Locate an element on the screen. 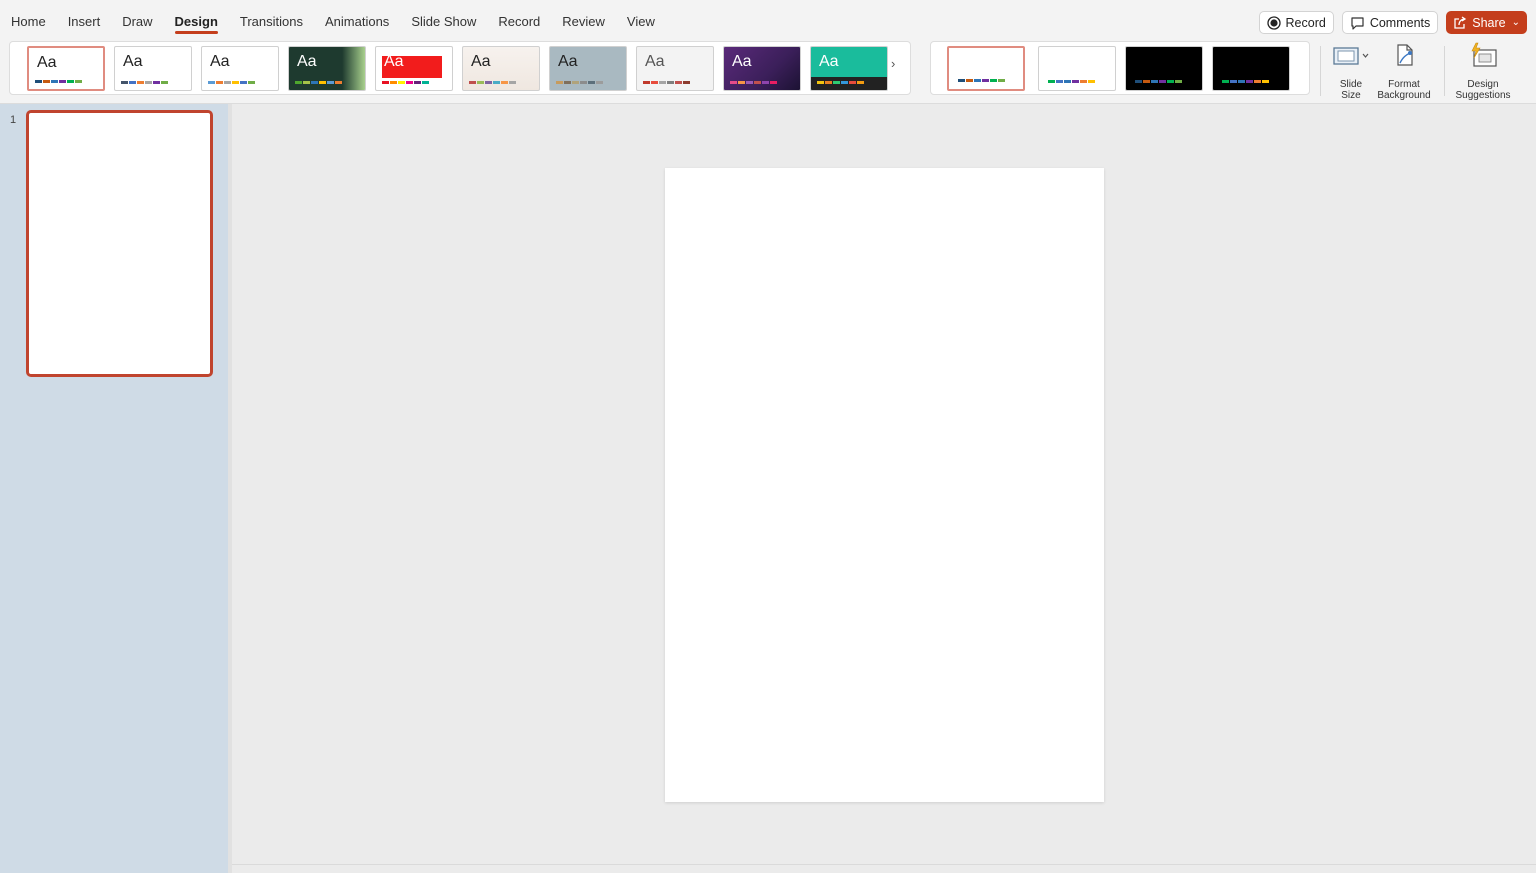 Image resolution: width=1536 pixels, height=873 pixels. comments-button: Comments is located at coordinates (1390, 22).